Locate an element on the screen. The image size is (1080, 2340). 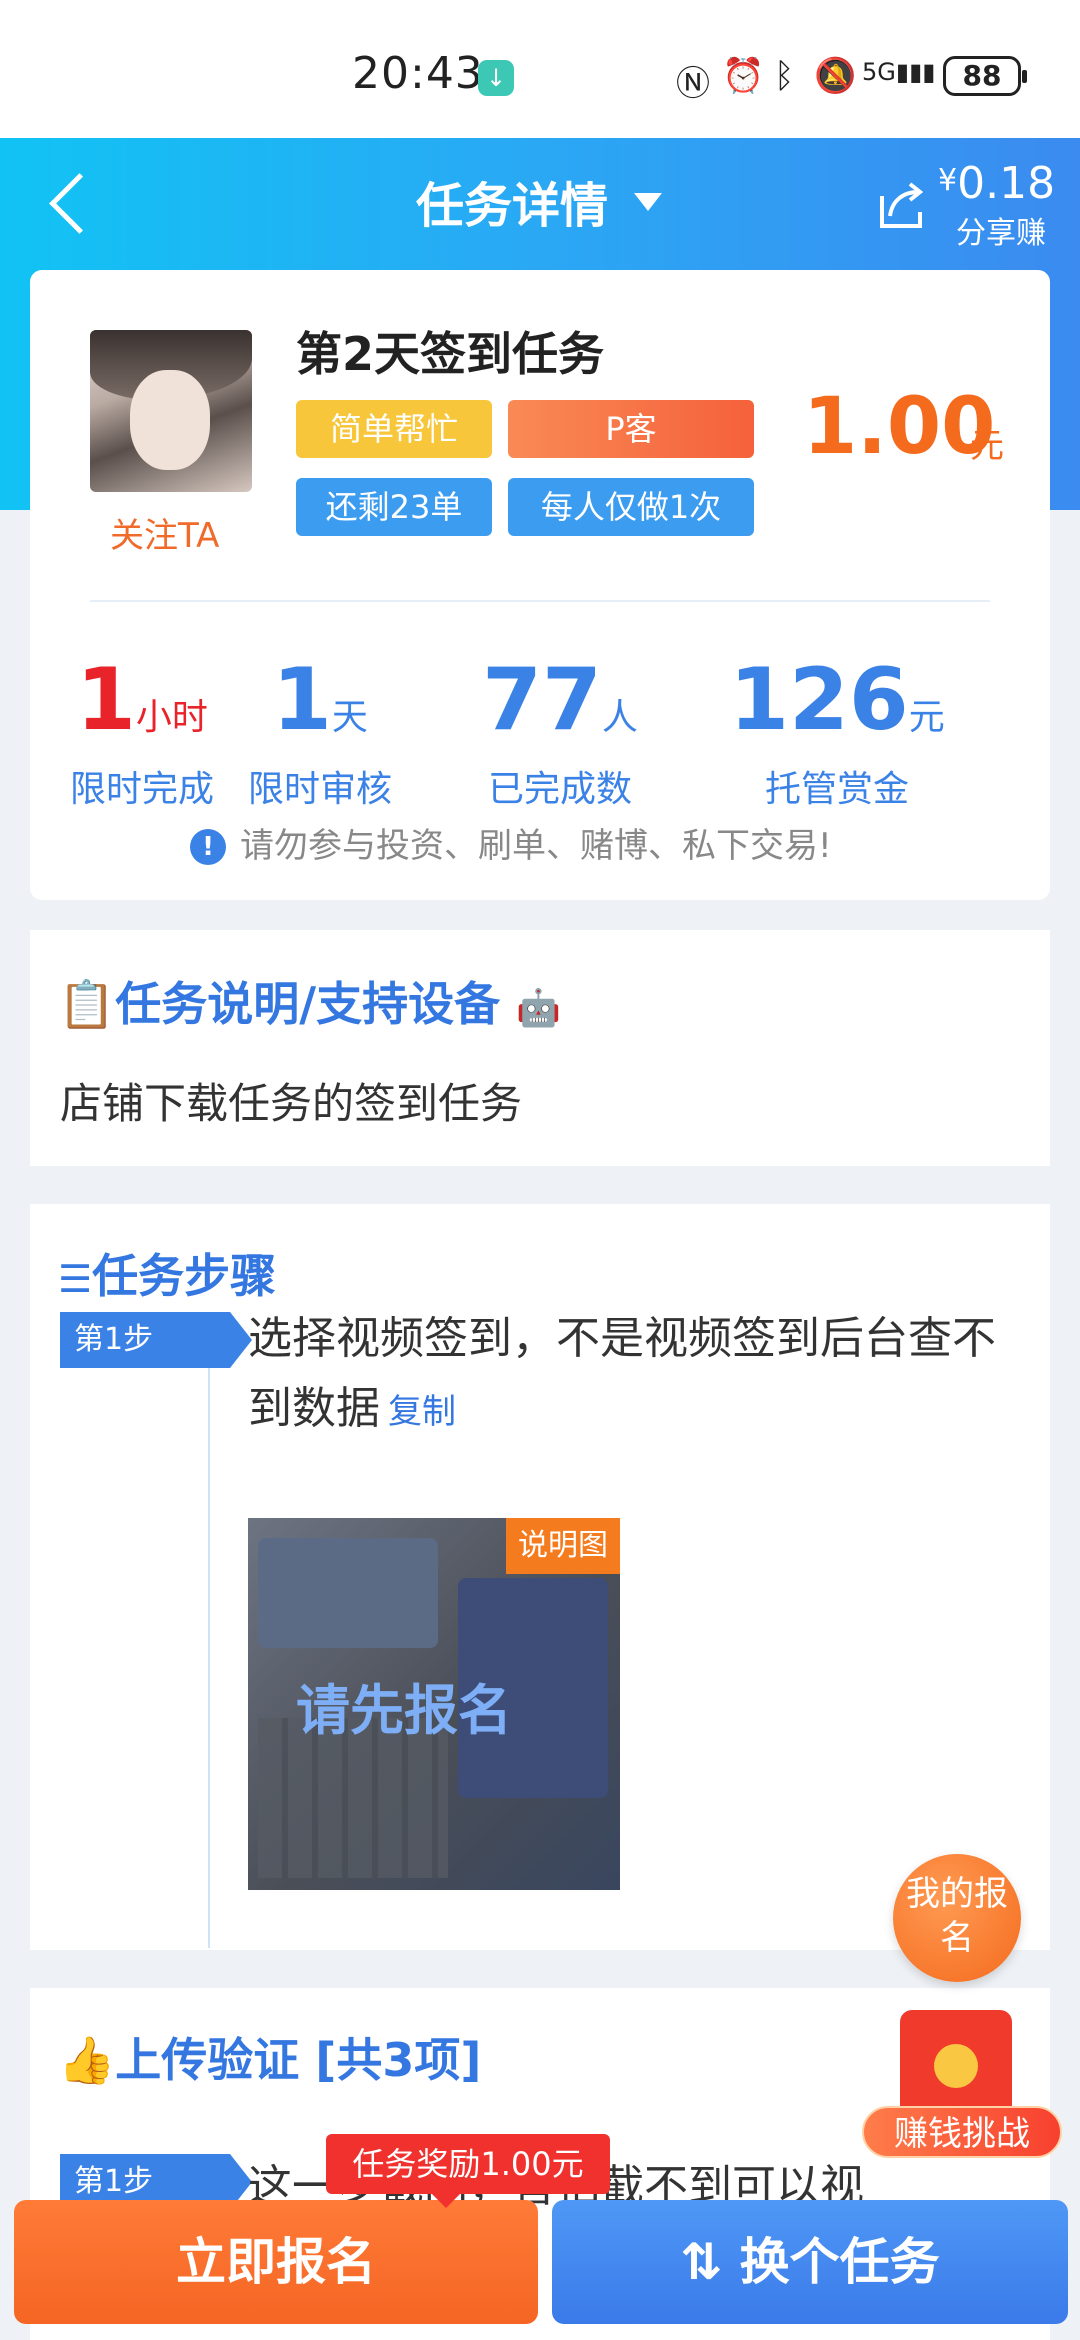
mute-icon: 🔕 is located at coordinates (835, 76).